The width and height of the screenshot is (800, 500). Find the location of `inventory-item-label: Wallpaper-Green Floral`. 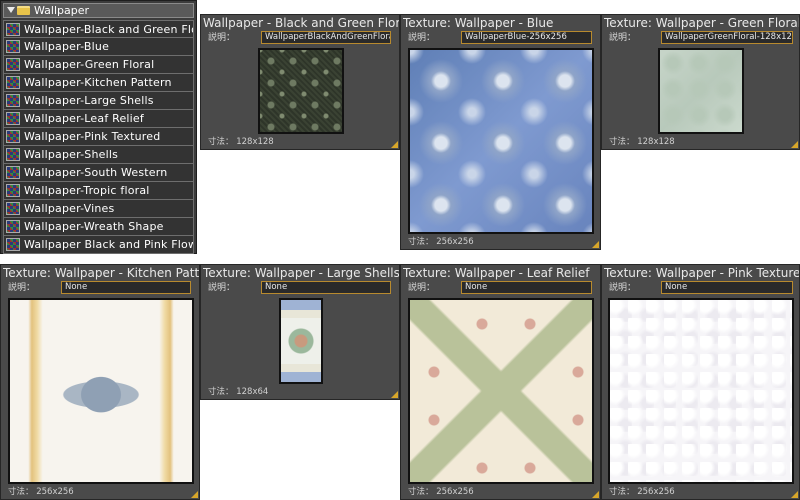

inventory-item-label: Wallpaper-Green Floral is located at coordinates (89, 64).